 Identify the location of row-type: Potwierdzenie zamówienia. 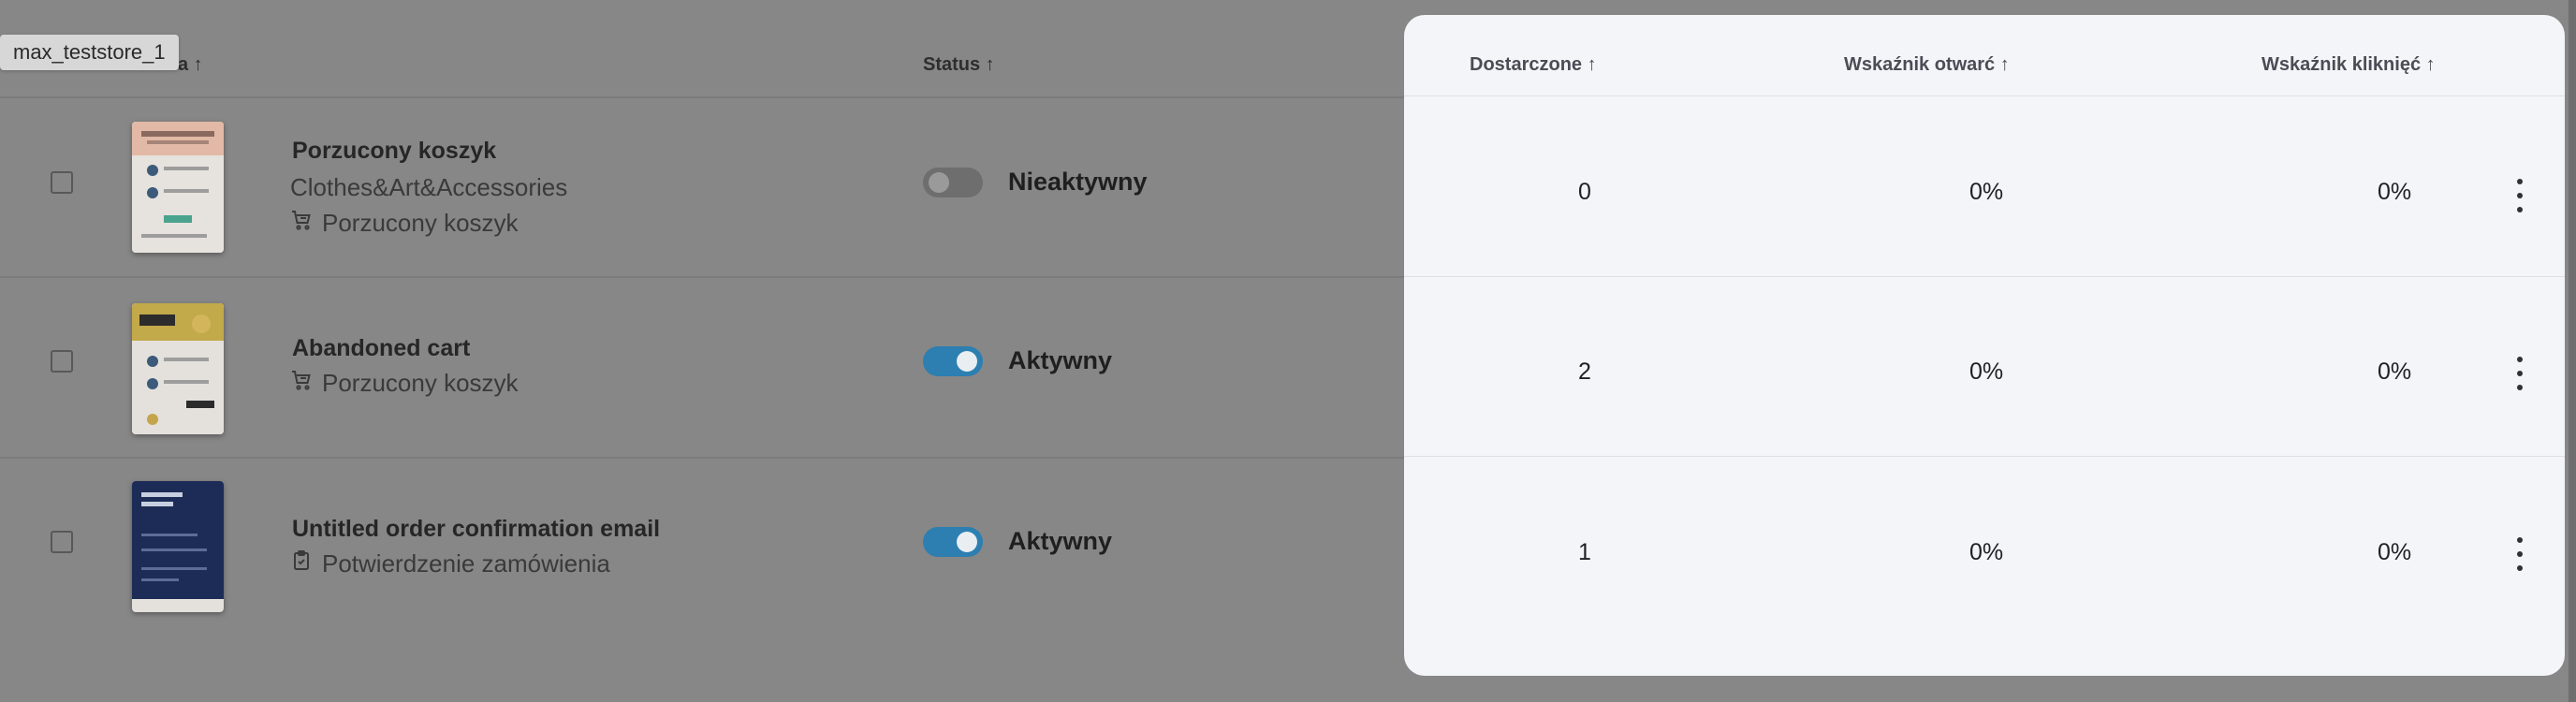
(450, 563).